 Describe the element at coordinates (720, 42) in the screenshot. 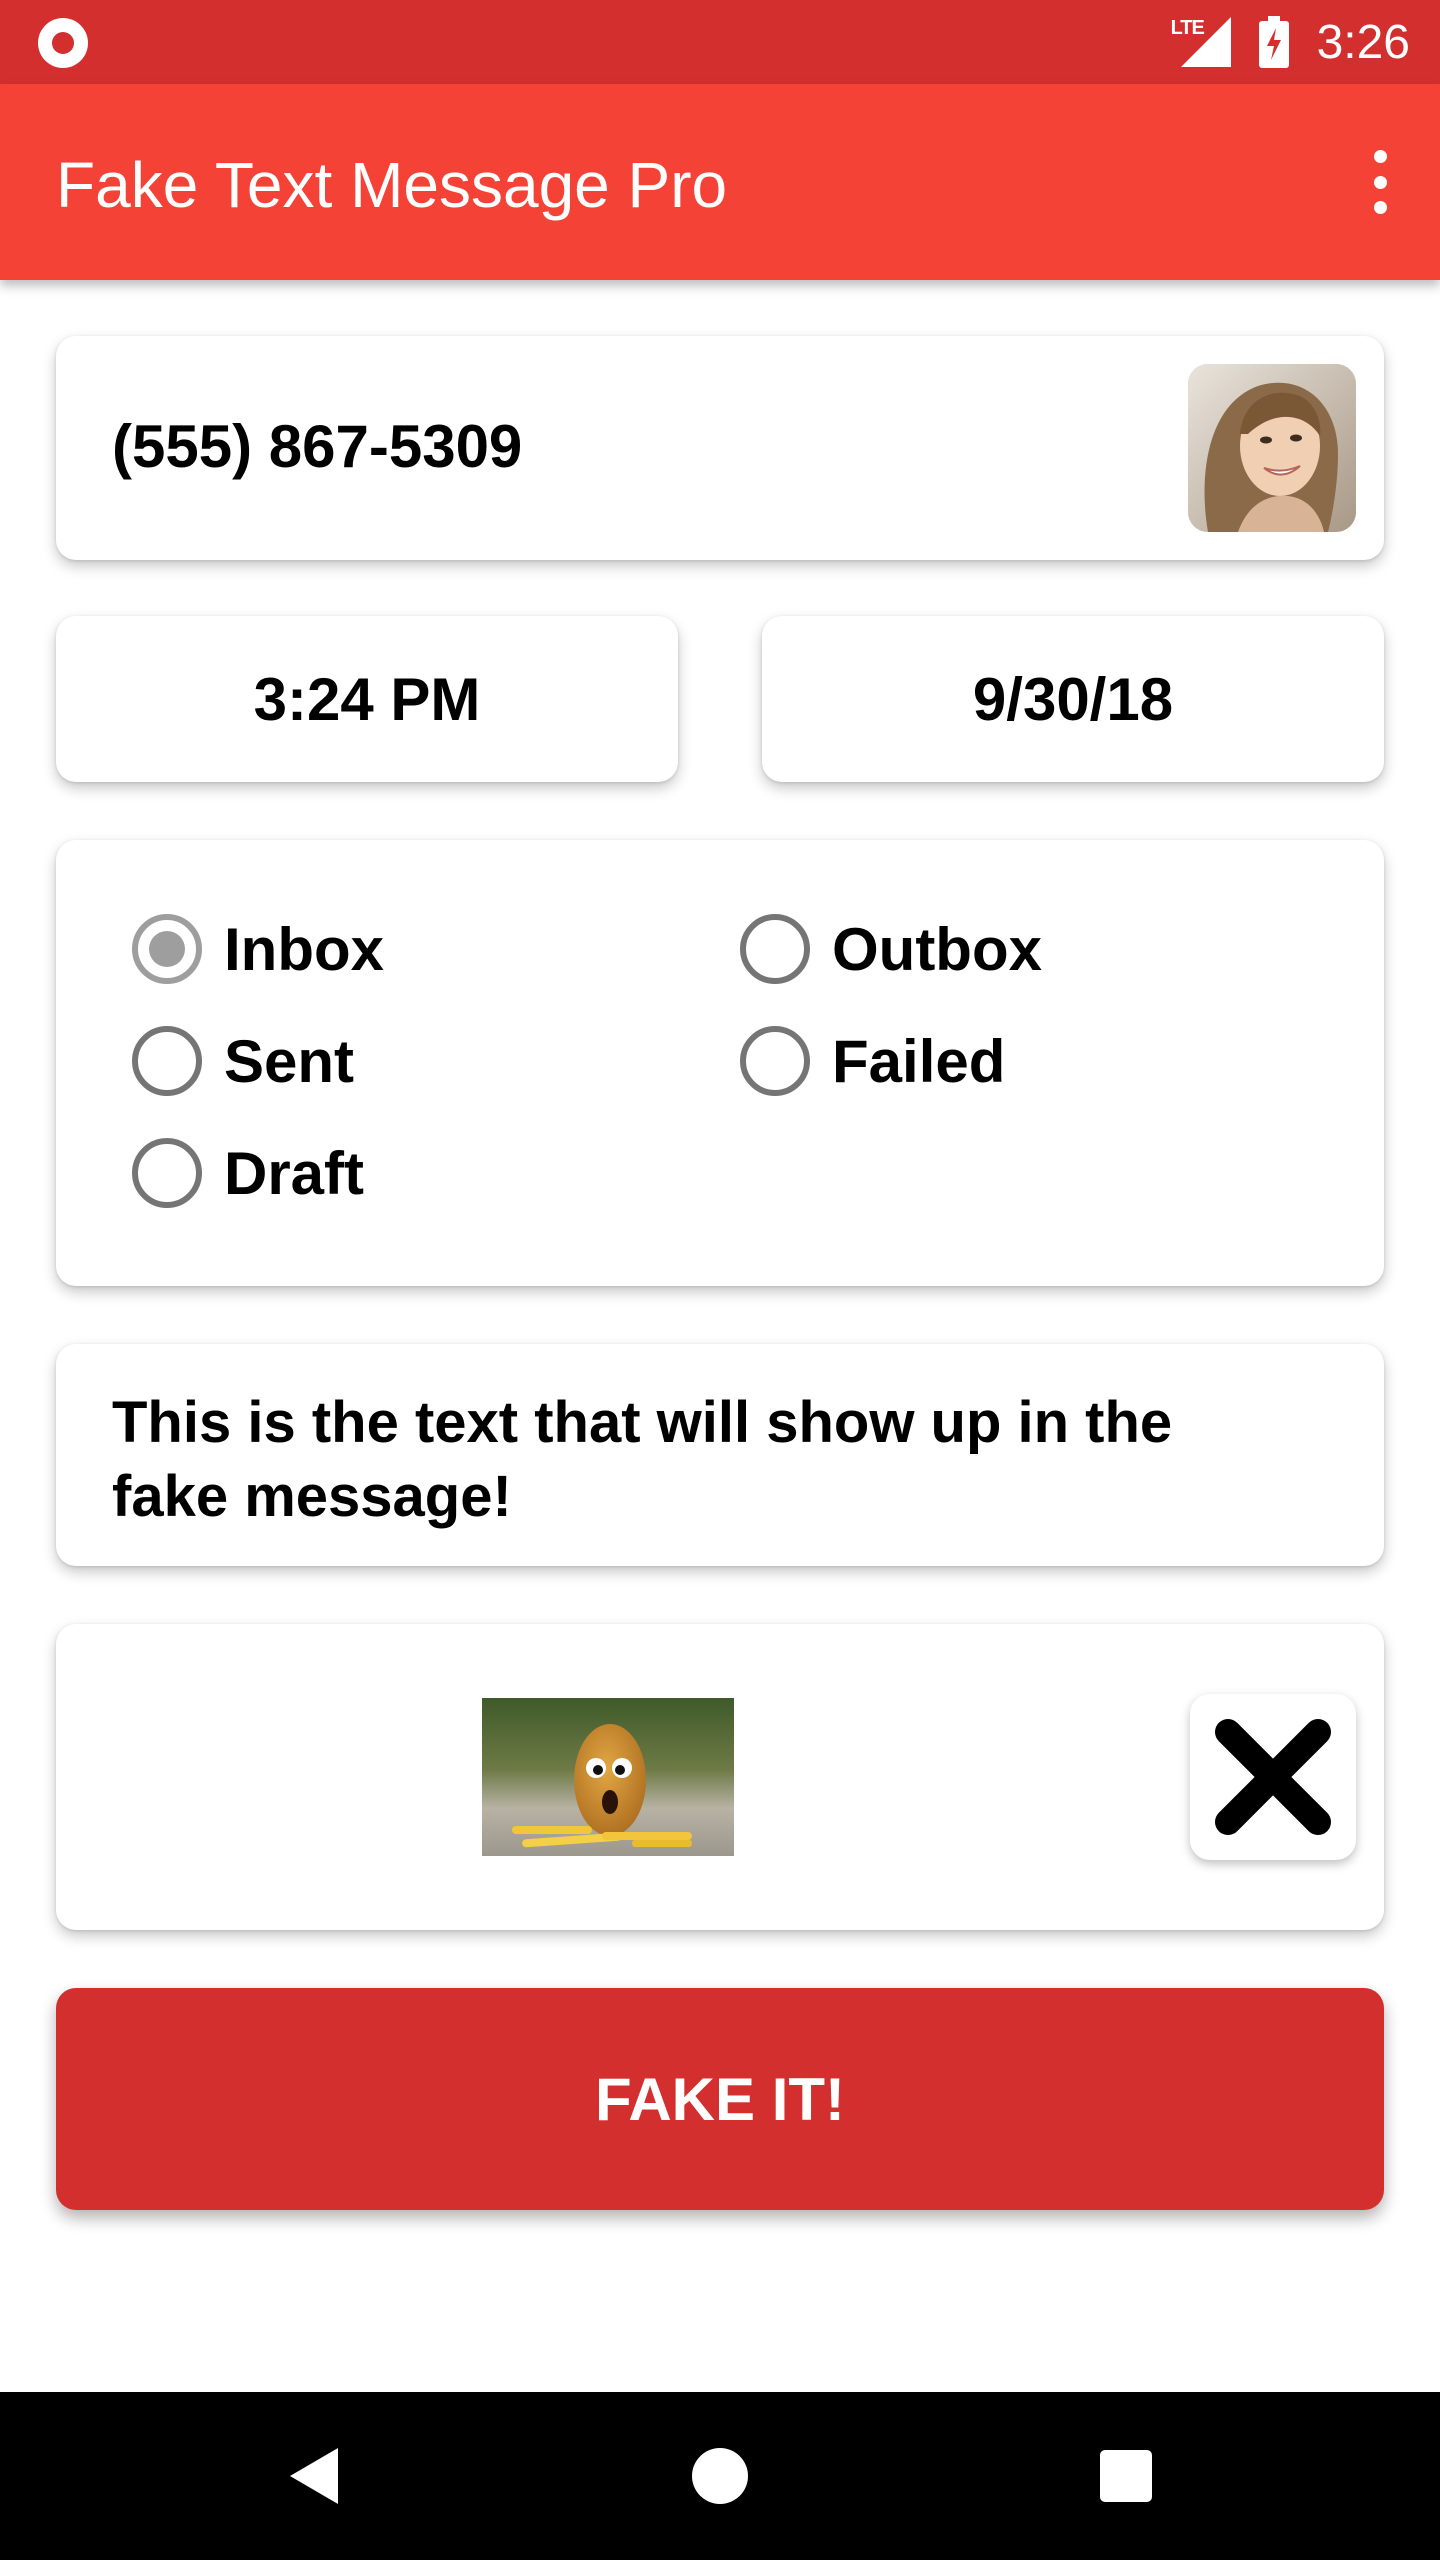

I see `status-bar: LTE 3:26` at that location.